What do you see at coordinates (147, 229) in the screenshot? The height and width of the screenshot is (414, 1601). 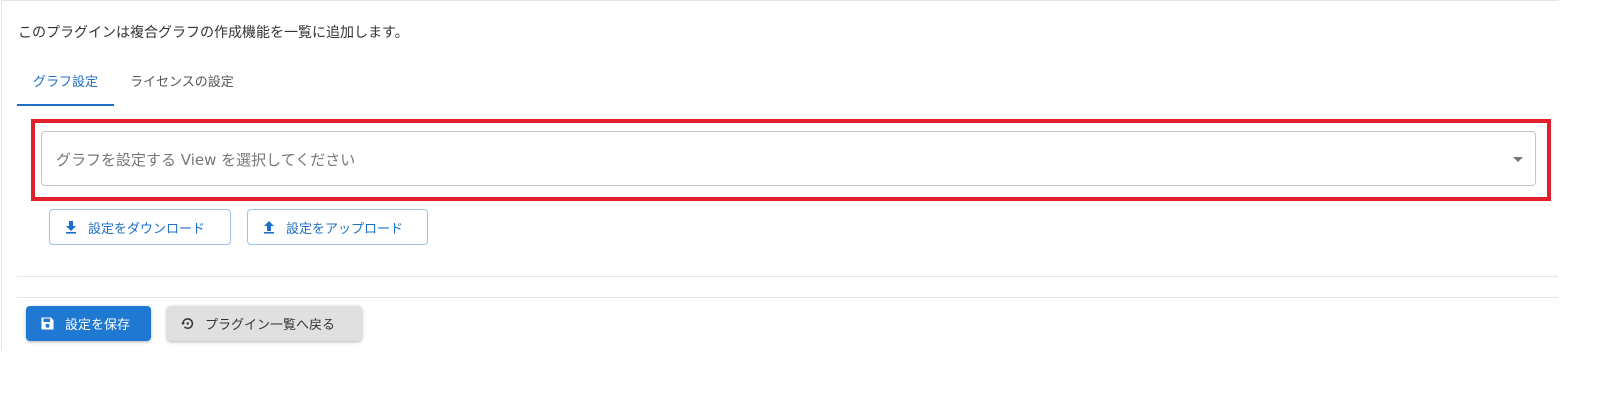 I see `download-settings-label: 設定をダウンロード` at bounding box center [147, 229].